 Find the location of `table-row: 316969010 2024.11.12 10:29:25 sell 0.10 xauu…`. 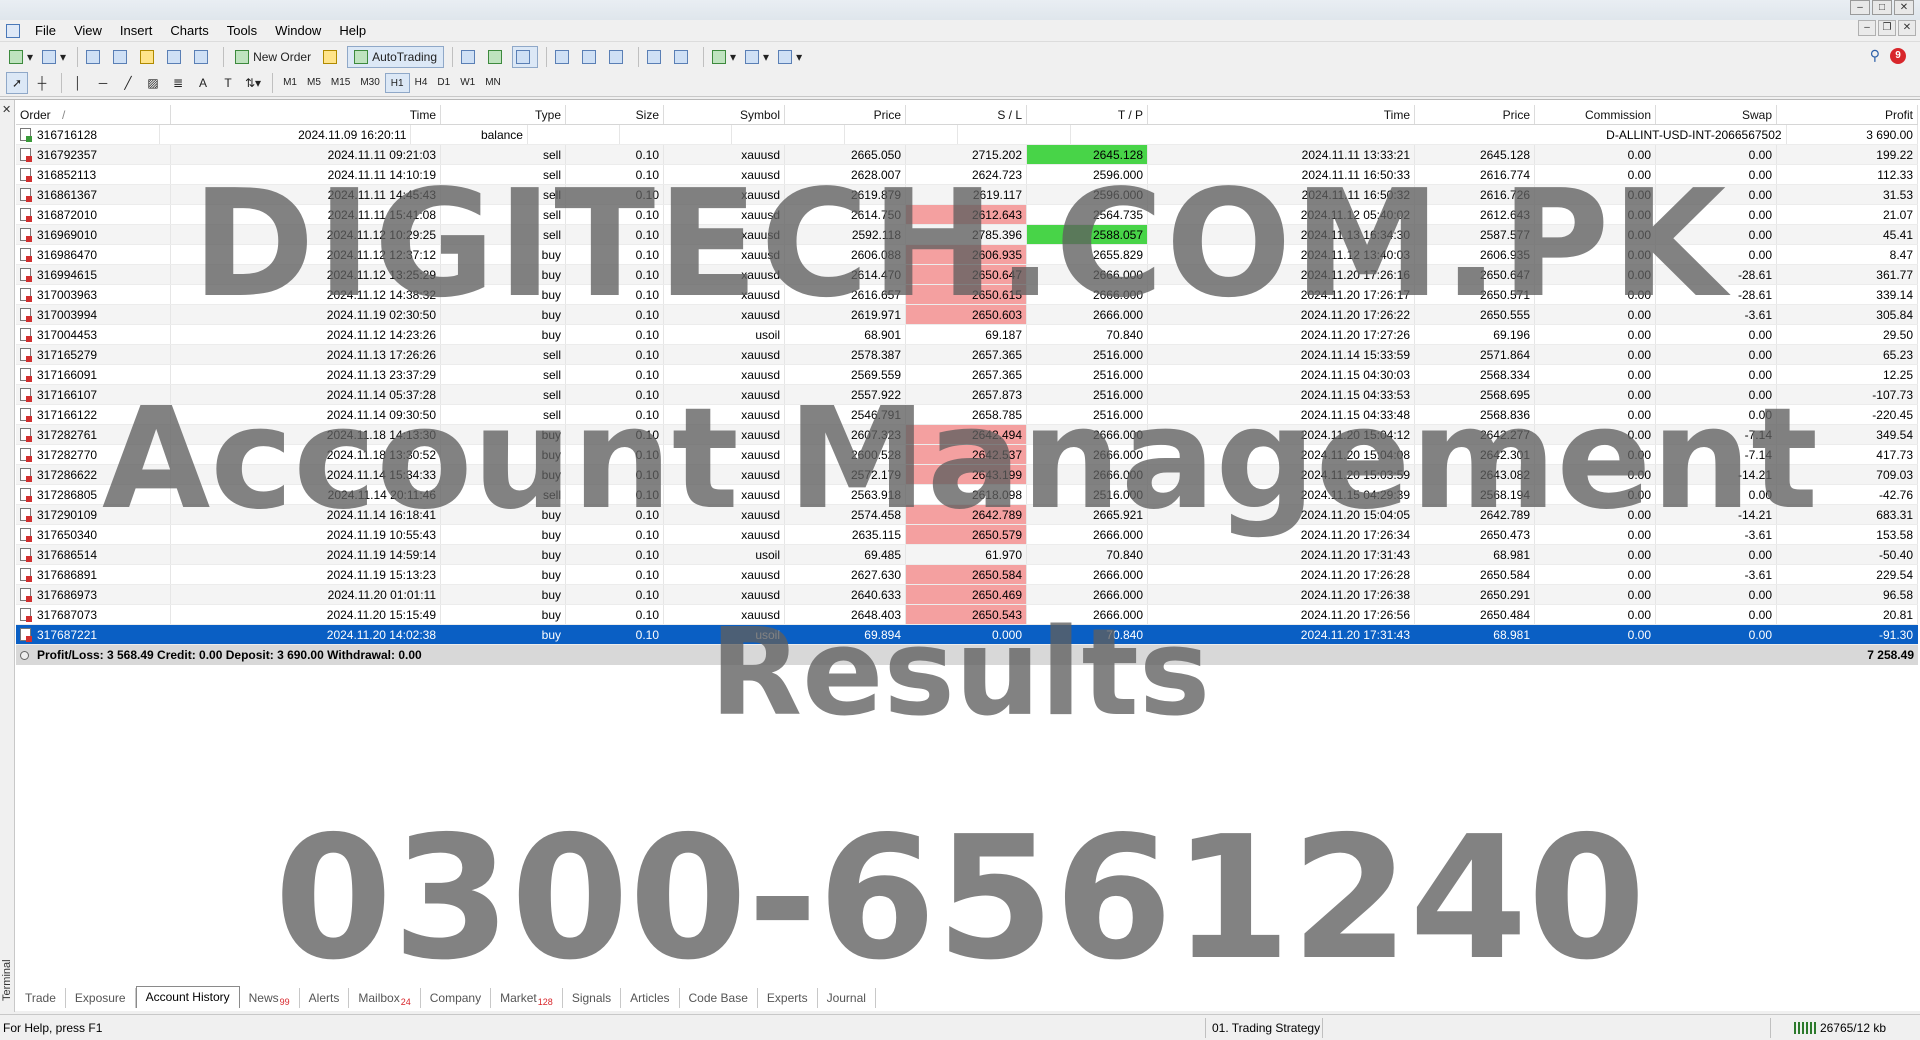

table-row: 316969010 2024.11.12 10:29:25 sell 0.10 xauu… is located at coordinates (967, 235).